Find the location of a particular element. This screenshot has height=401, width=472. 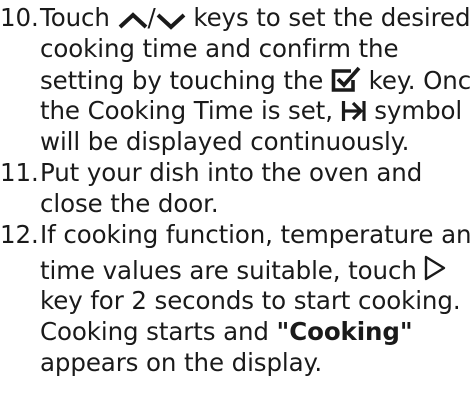

display-text-cooking: "Cooking" is located at coordinates (344, 331).